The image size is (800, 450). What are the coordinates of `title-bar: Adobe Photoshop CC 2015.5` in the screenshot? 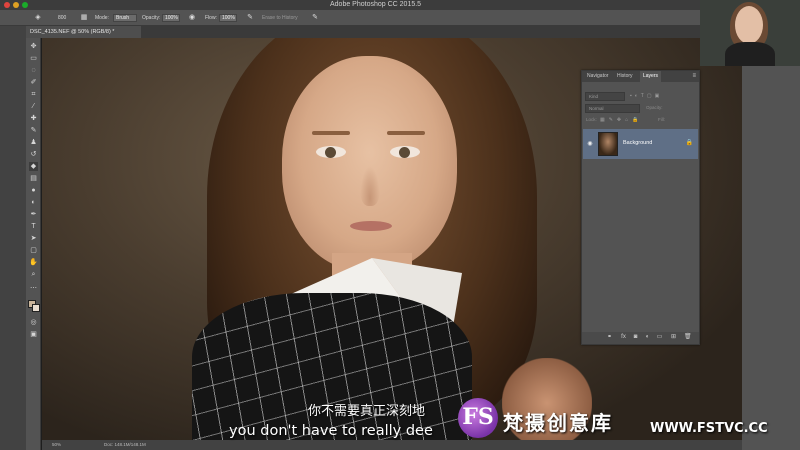 It's located at (350, 5).